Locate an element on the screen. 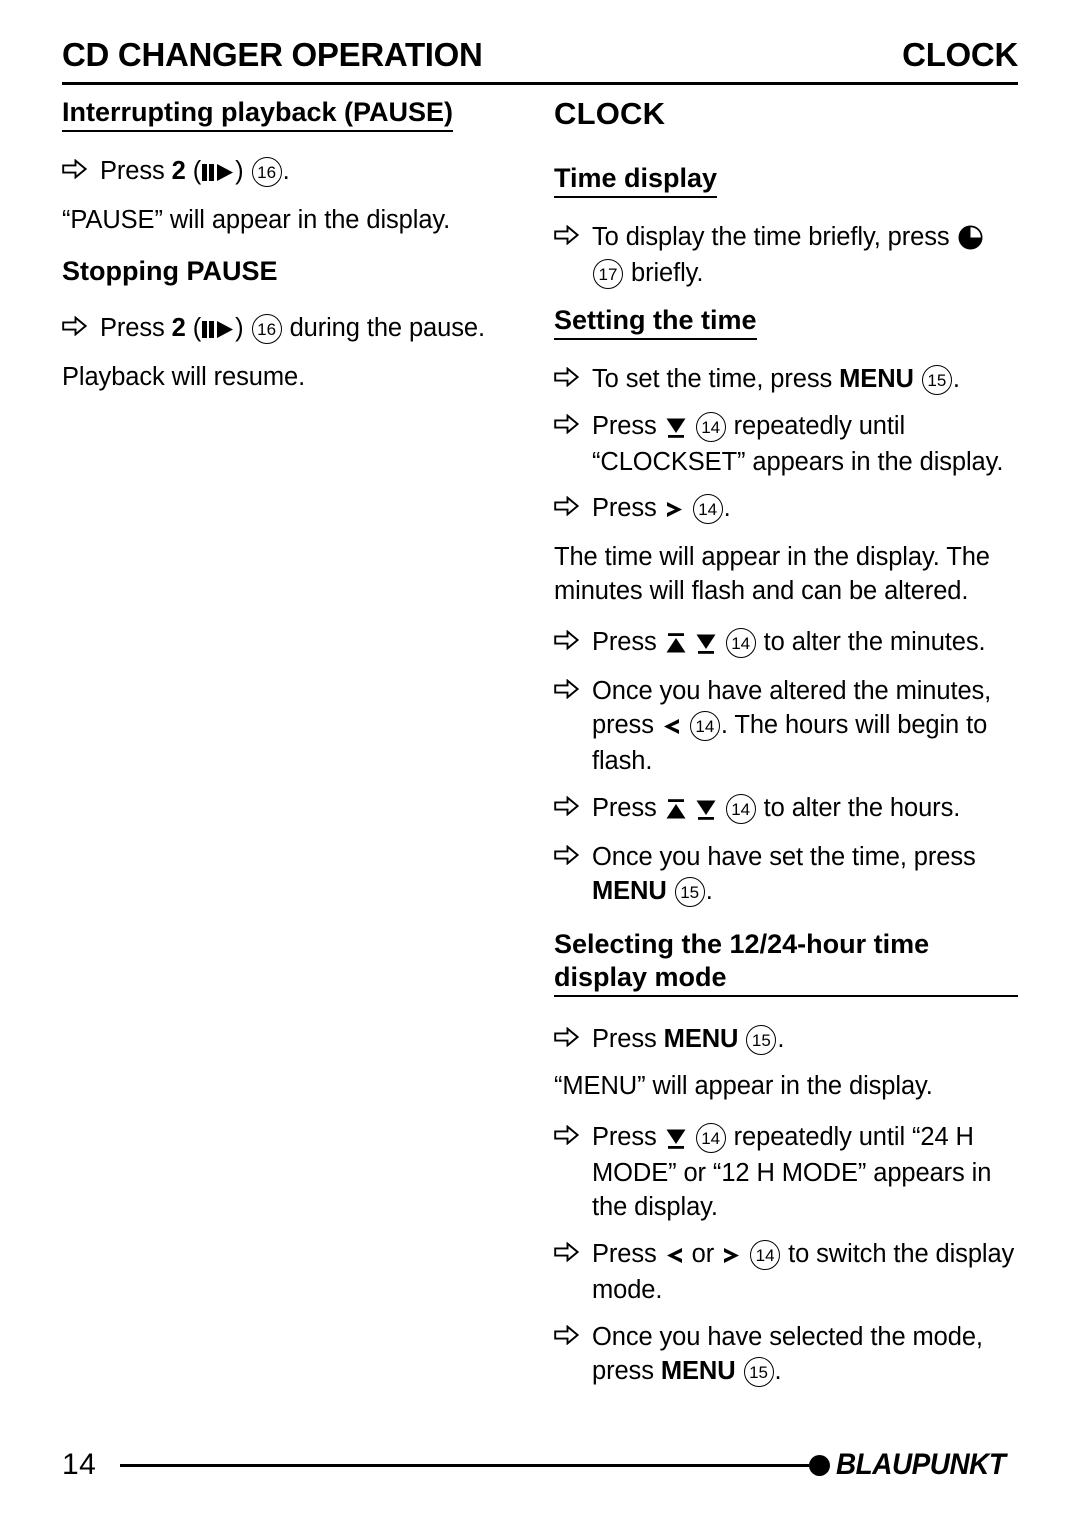 Image resolution: width=1080 pixels, height=1525 pixels. chevron-right-icon is located at coordinates (731, 1257).